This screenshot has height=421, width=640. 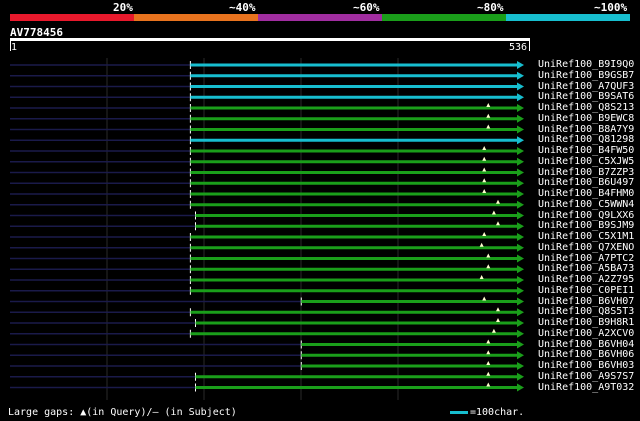 What do you see at coordinates (586, 172) in the screenshot?
I see `hit-label: UniRef100_B7ZZP3` at bounding box center [586, 172].